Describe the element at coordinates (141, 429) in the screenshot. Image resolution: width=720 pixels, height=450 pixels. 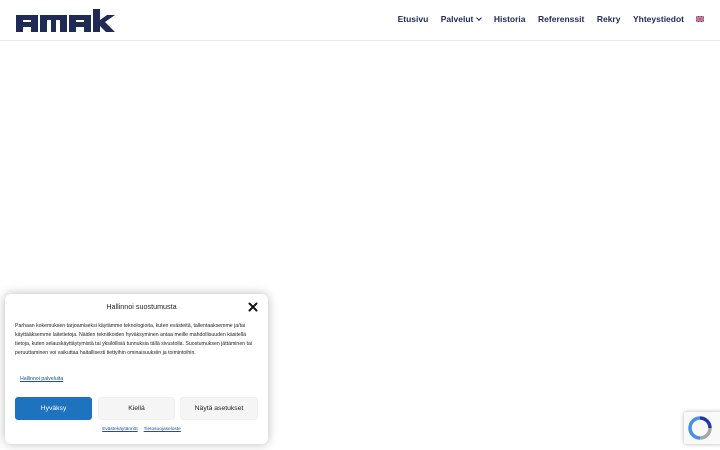
I see `consent-footer-links: Evästekäytännöt Tietosuojaseloste` at that location.